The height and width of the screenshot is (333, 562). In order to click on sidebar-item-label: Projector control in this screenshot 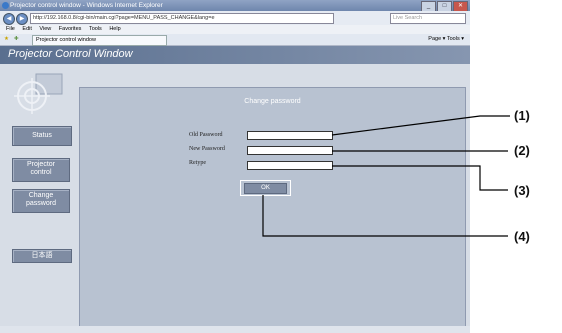, I will do `click(40, 168)`.